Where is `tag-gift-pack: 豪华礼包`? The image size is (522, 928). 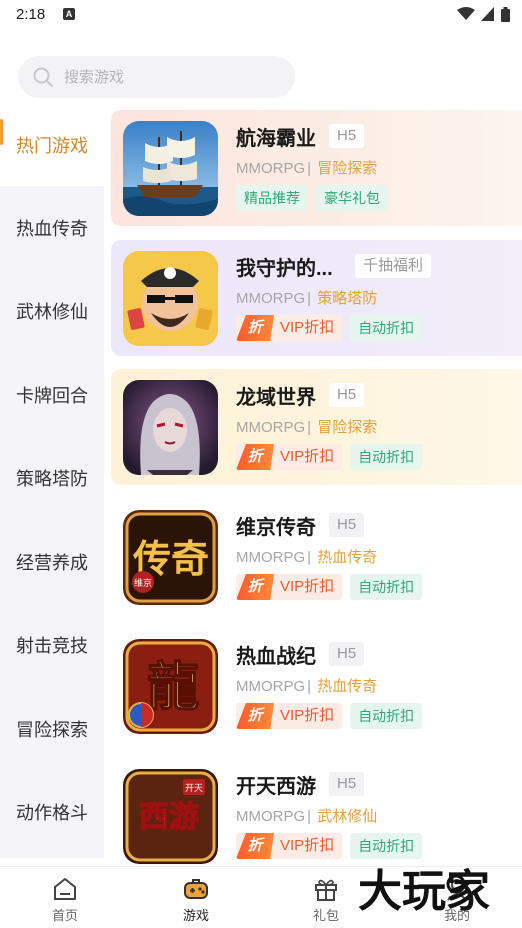
tag-gift-pack: 豪华礼包 is located at coordinates (352, 198).